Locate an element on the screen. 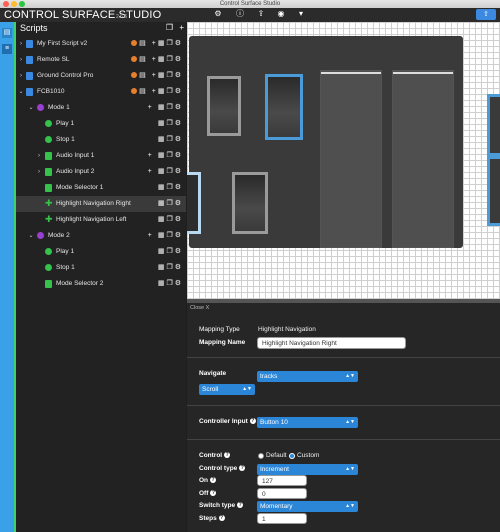 The image size is (500, 532). navigate-select: tracks ▲▼ is located at coordinates (307, 376).